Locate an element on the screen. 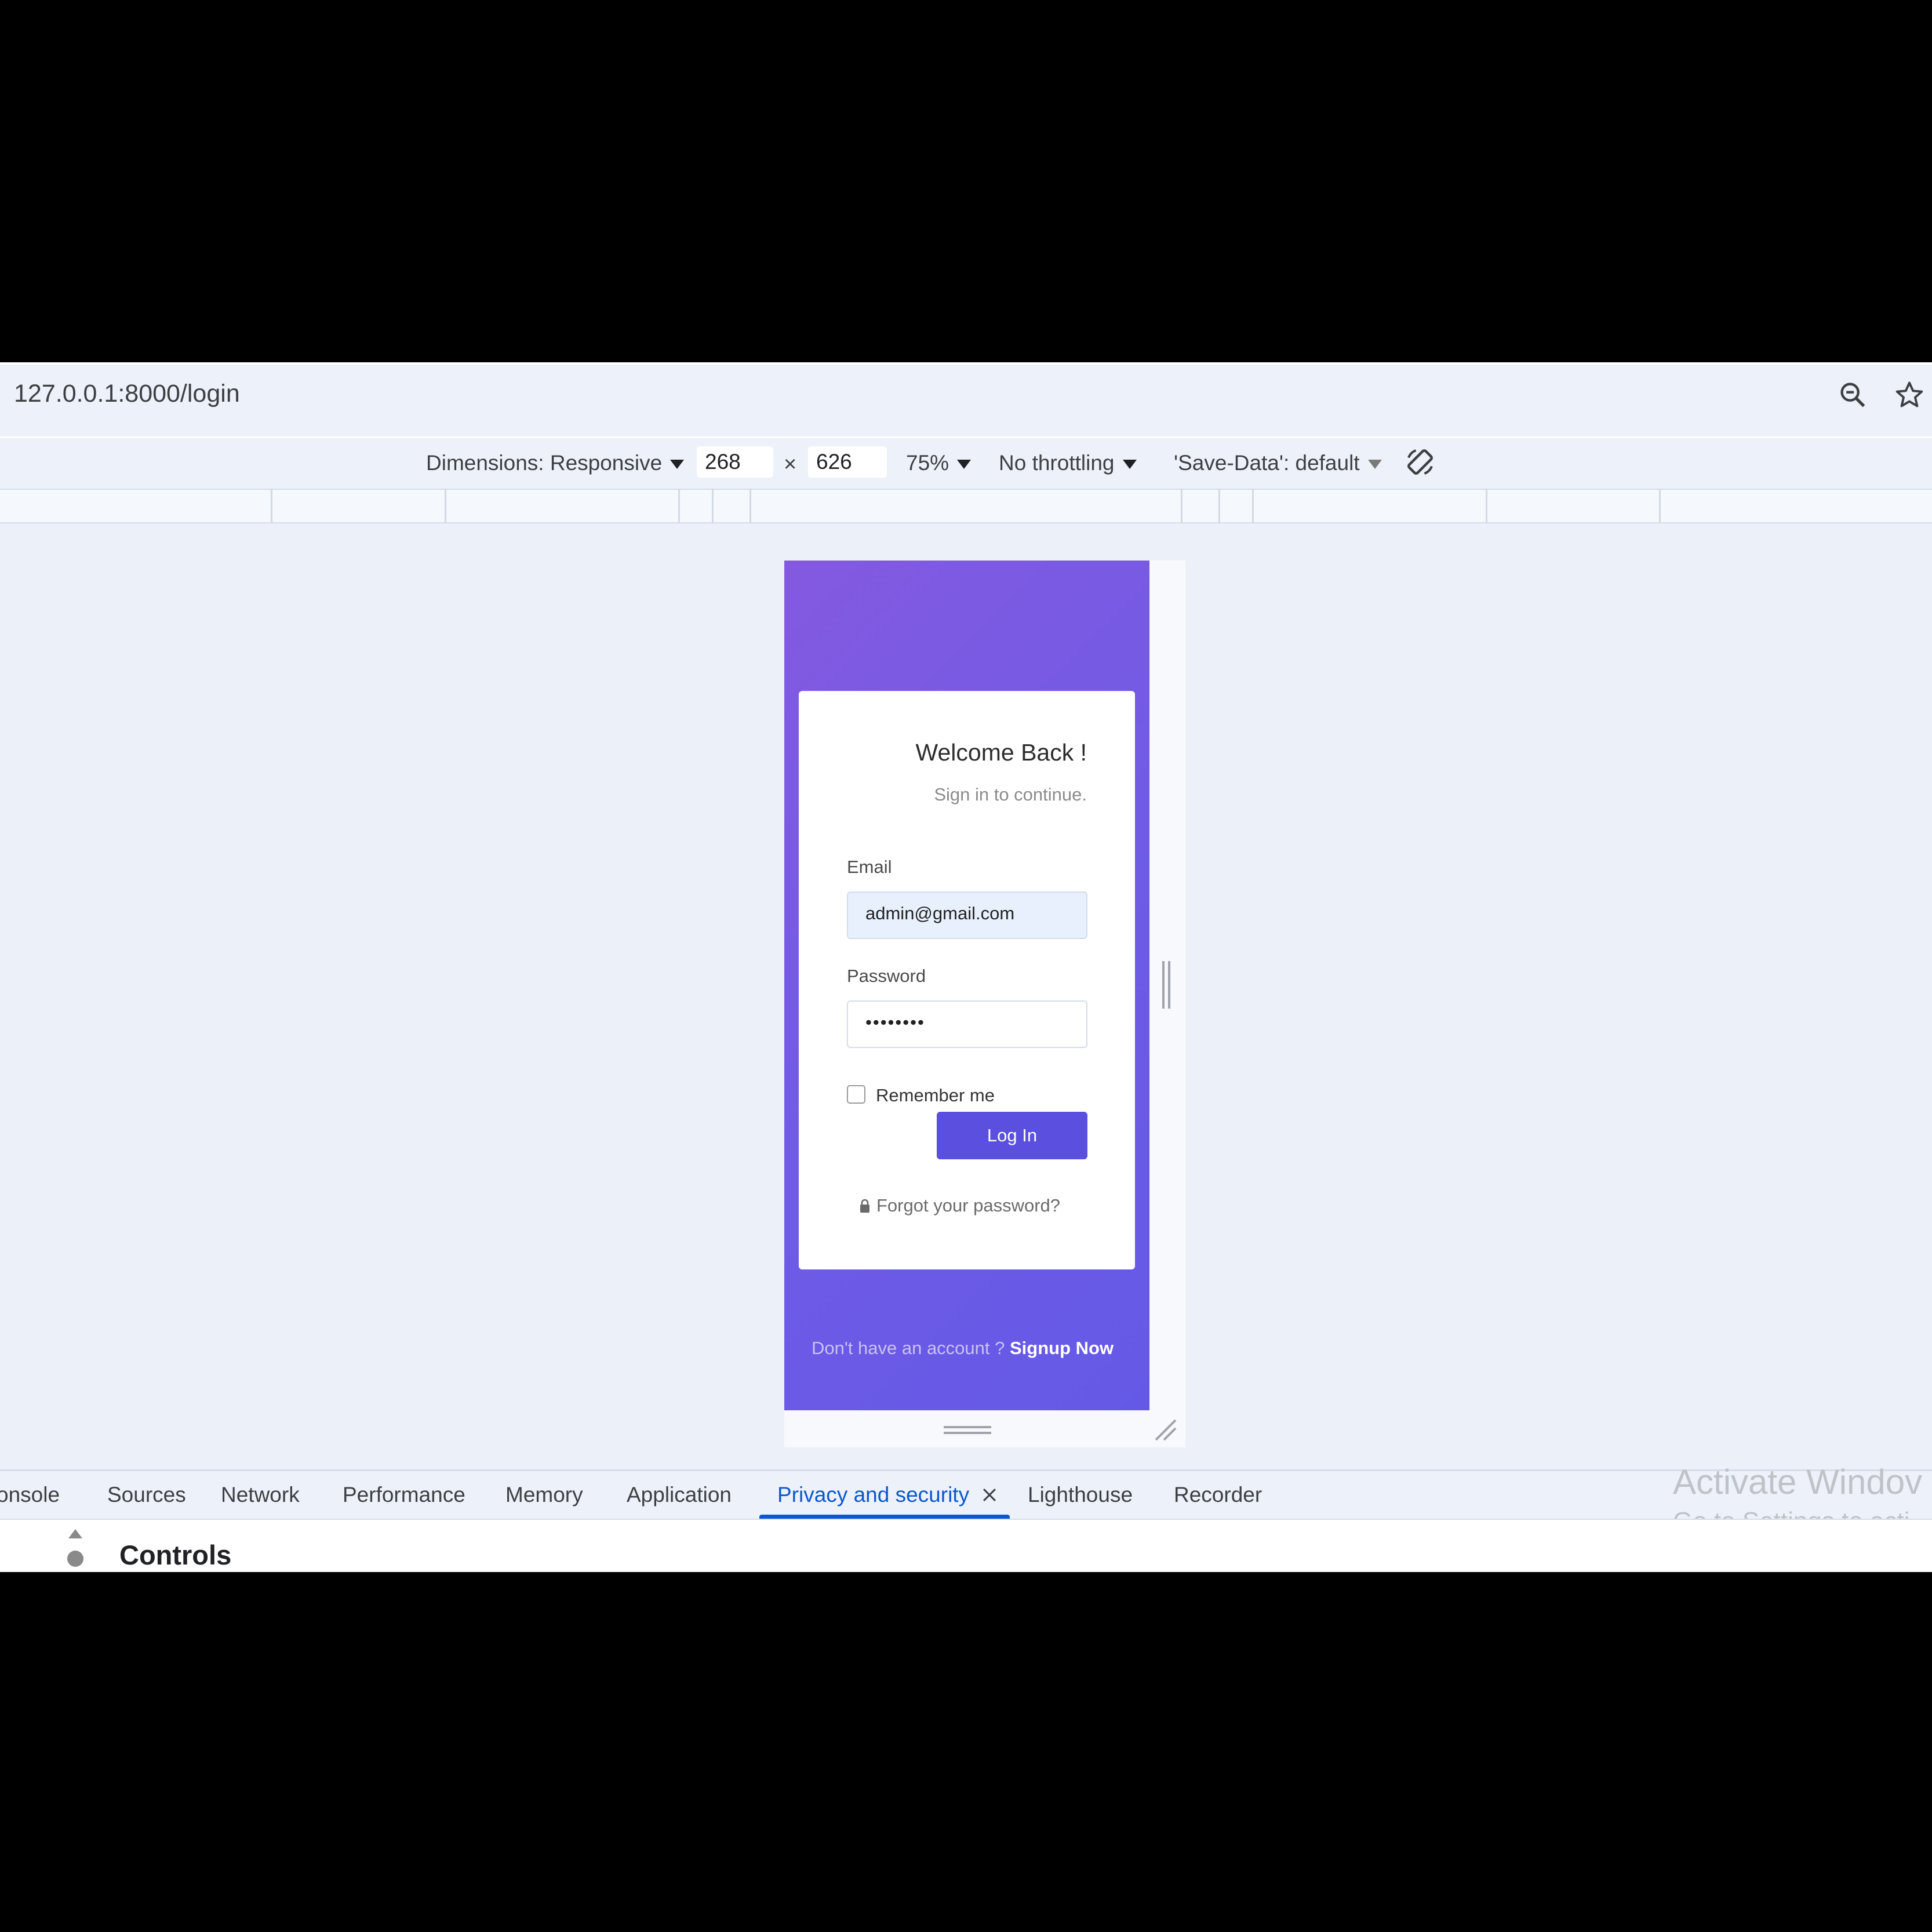 This screenshot has height=1932, width=1932. remember-me-checkbox is located at coordinates (856, 1094).